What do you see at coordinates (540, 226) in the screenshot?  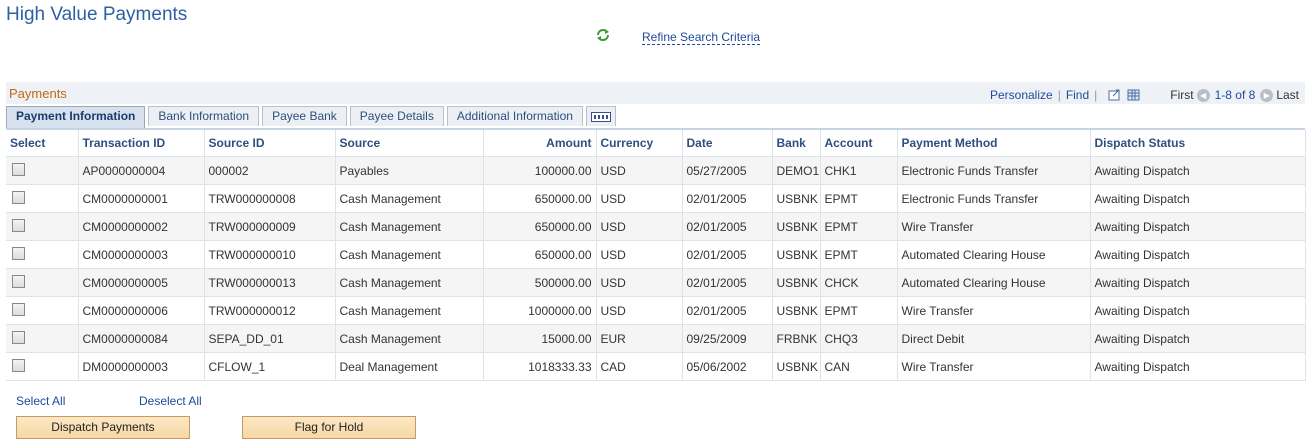 I see `cell-amount: 650000.00` at bounding box center [540, 226].